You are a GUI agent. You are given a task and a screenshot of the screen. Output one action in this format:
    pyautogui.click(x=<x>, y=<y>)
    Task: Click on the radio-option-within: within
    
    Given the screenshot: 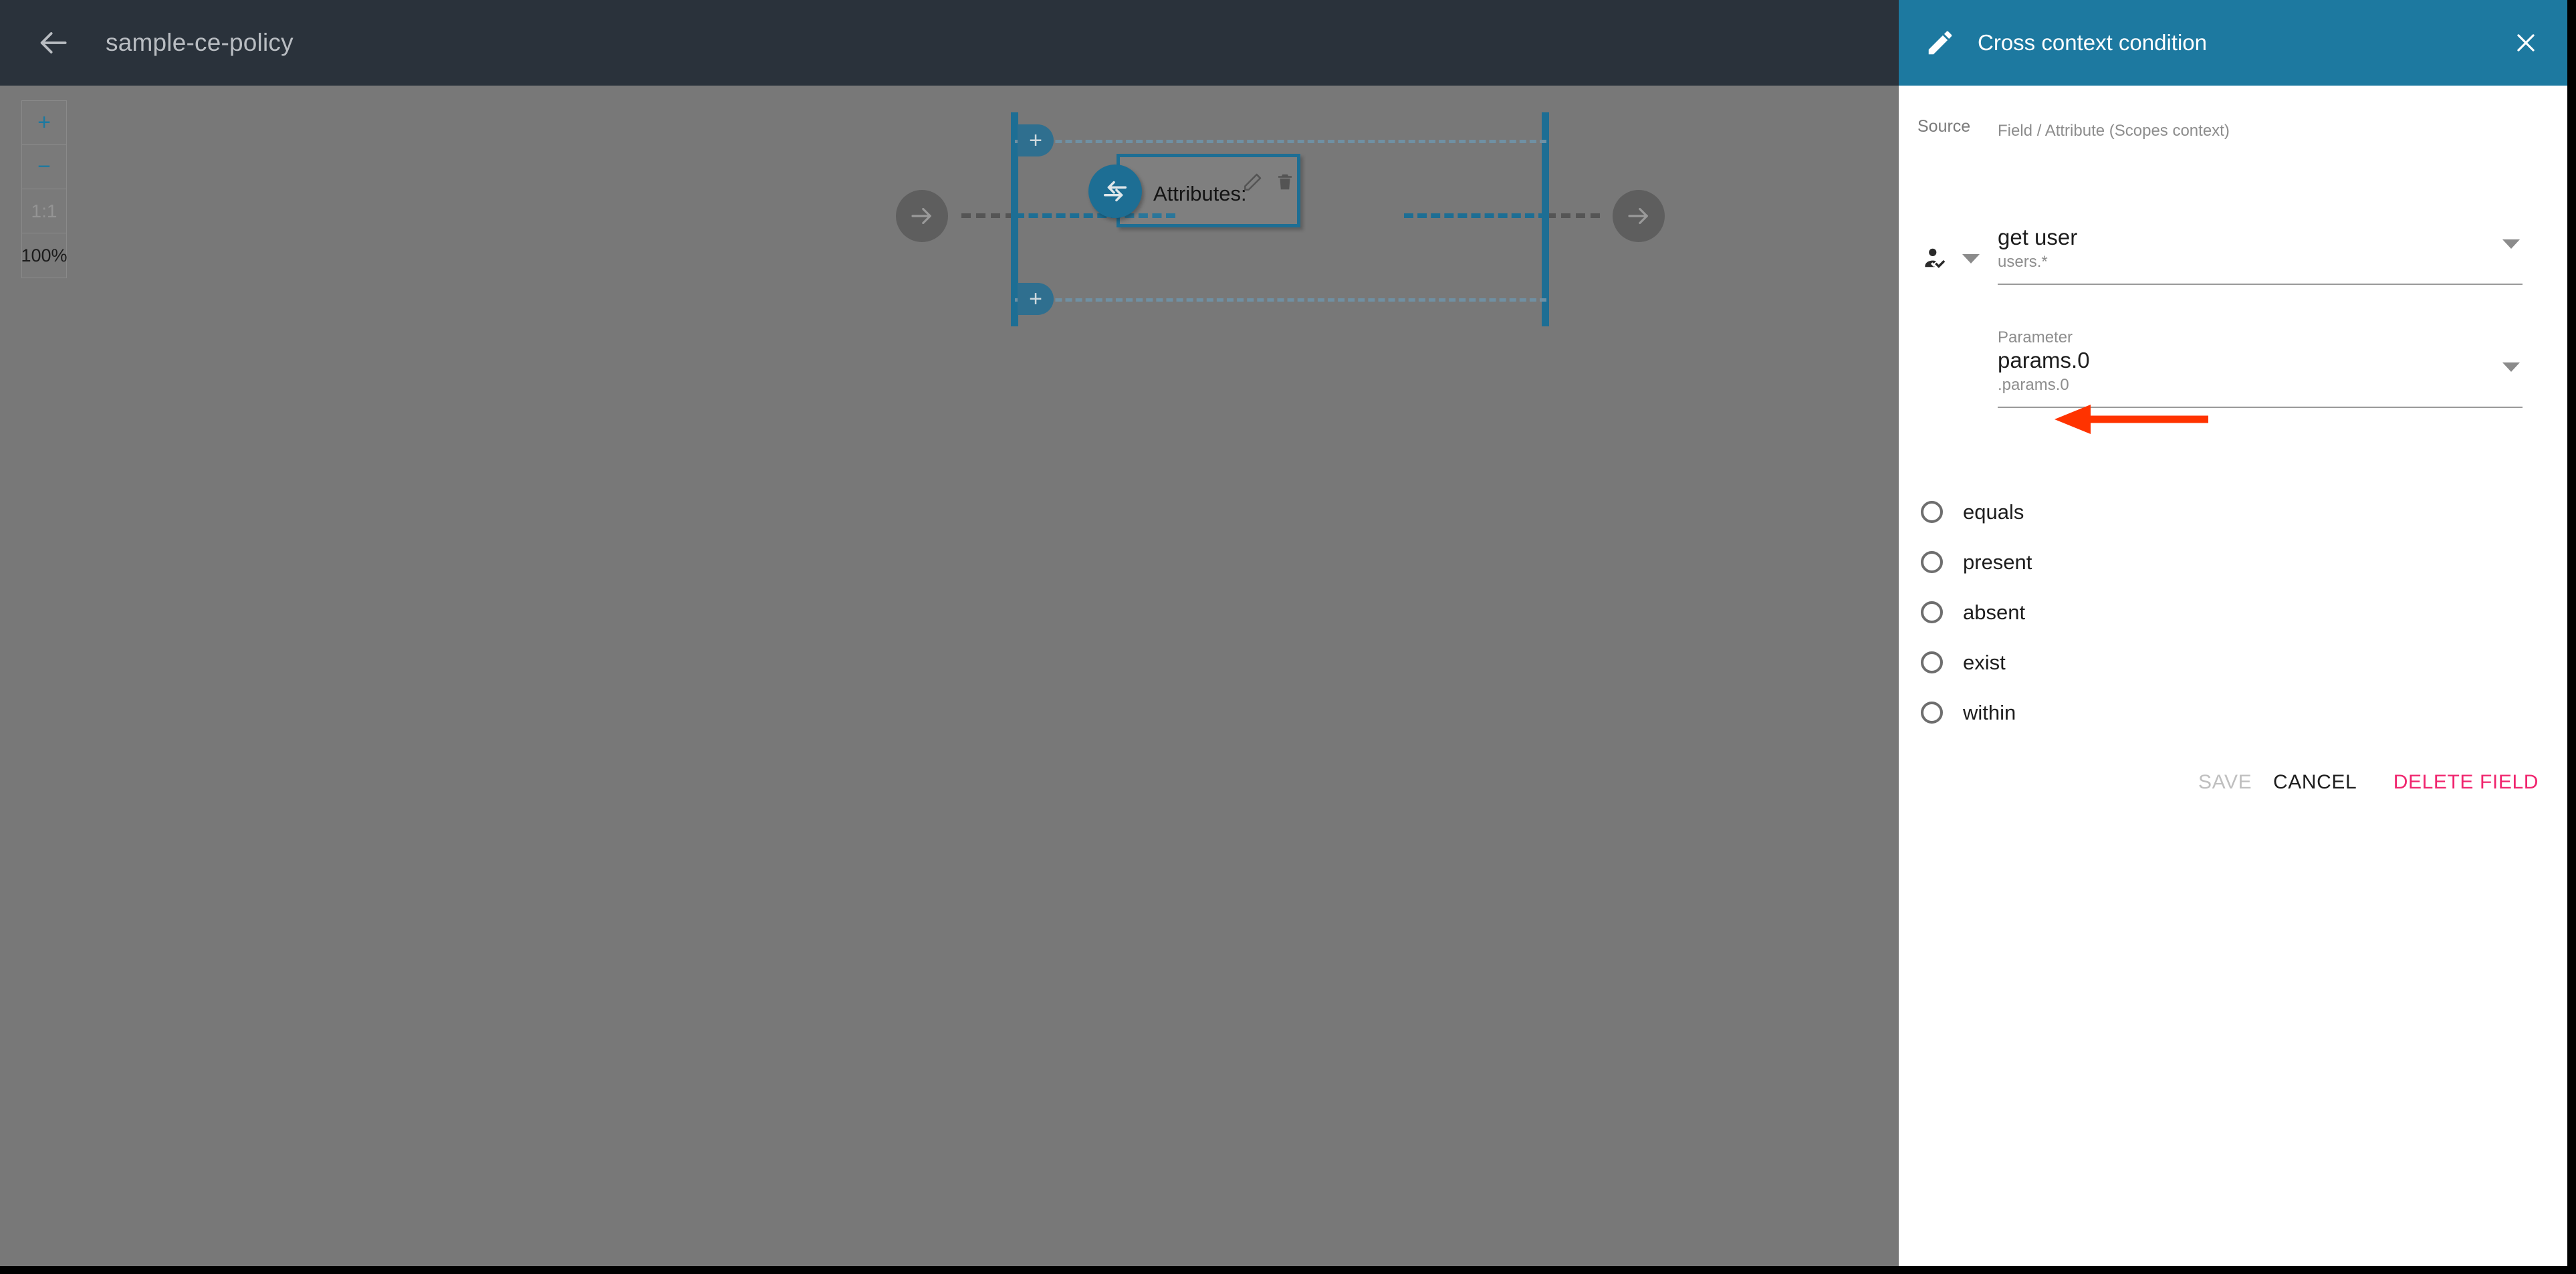 What is the action you would take?
    pyautogui.click(x=2233, y=713)
    